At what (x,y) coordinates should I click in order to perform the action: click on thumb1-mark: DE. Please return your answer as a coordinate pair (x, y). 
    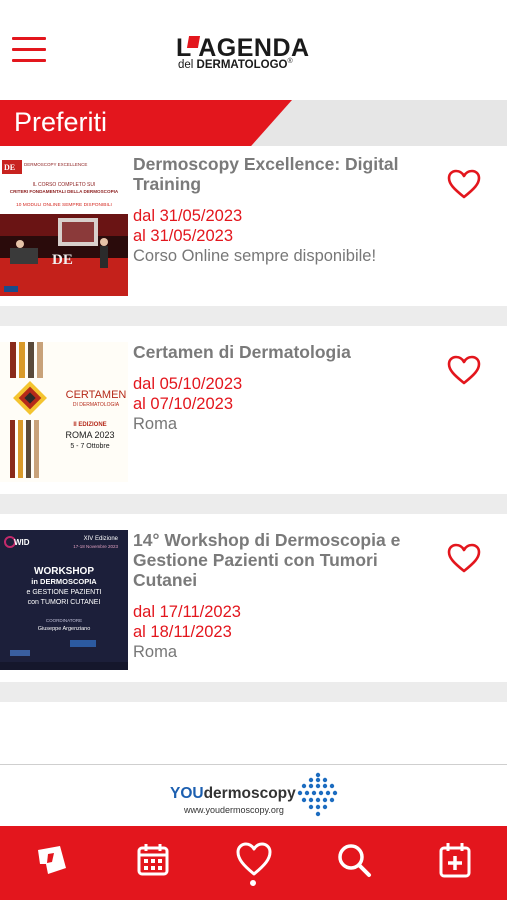
    Looking at the image, I should click on (9, 167).